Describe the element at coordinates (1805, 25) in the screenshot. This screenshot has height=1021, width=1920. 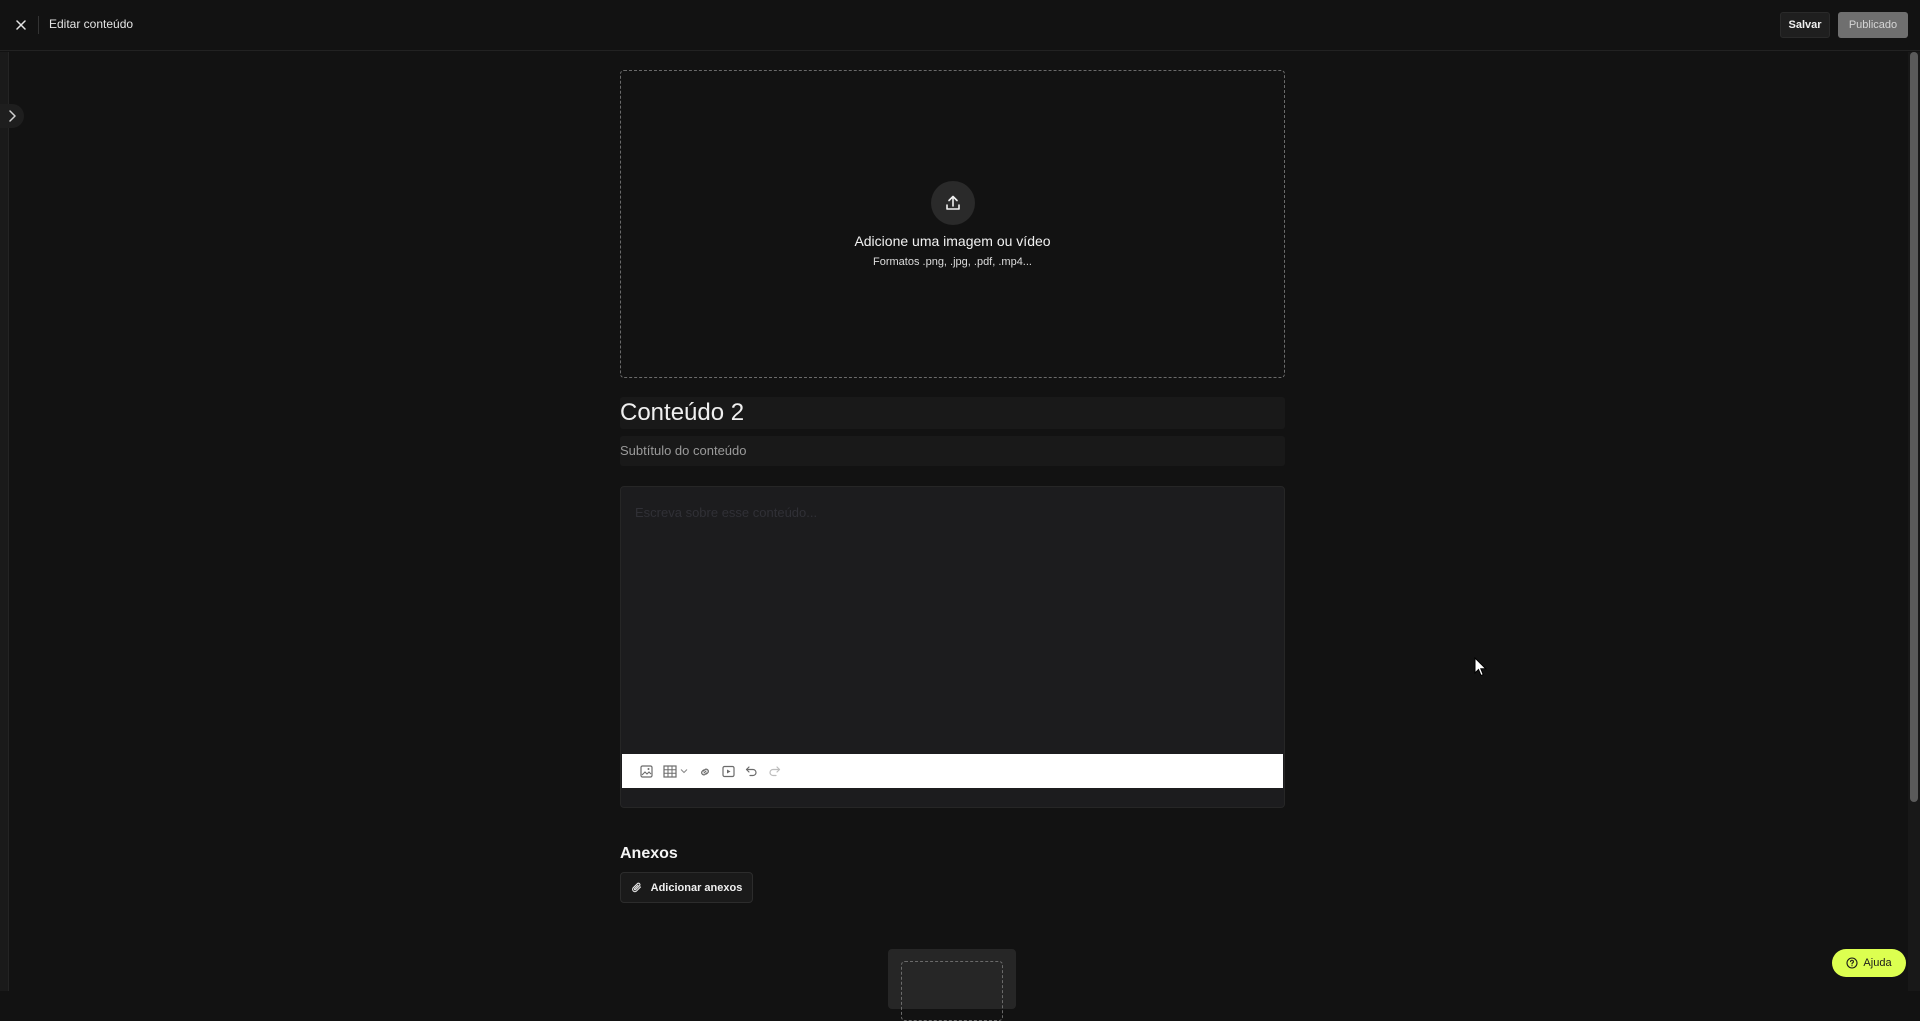
I see `save-button: Salvar` at that location.